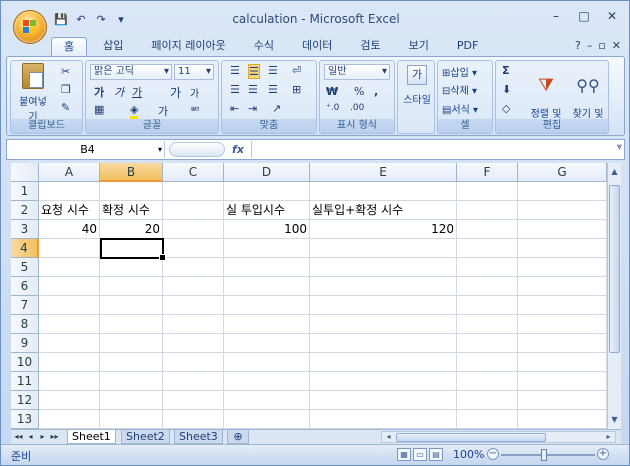 The width and height of the screenshot is (630, 466). Describe the element at coordinates (193, 286) in the screenshot. I see `cell-c6` at that location.